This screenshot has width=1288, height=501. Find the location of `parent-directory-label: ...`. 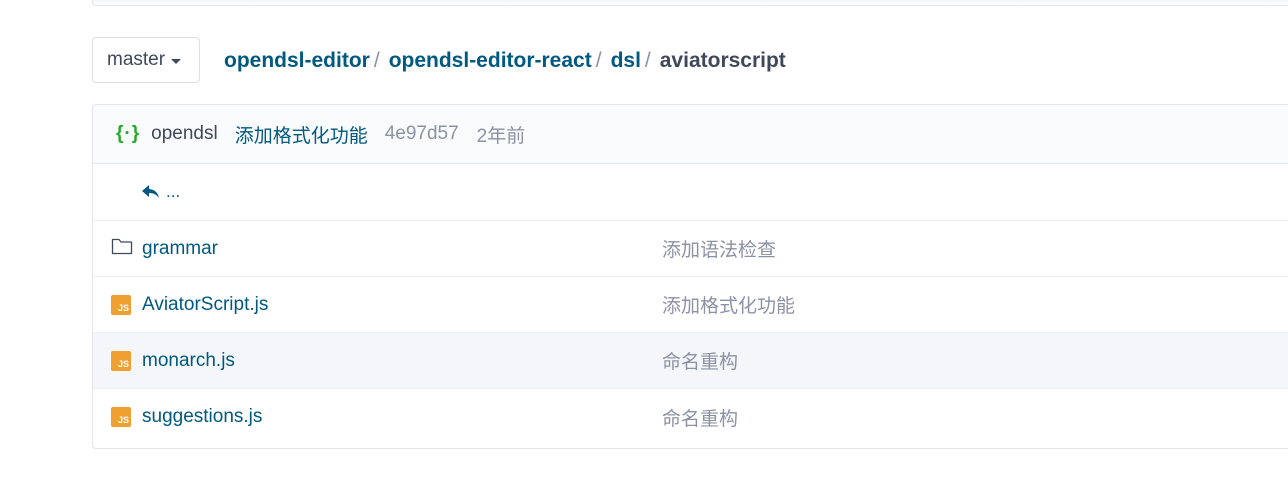

parent-directory-label: ... is located at coordinates (173, 191).